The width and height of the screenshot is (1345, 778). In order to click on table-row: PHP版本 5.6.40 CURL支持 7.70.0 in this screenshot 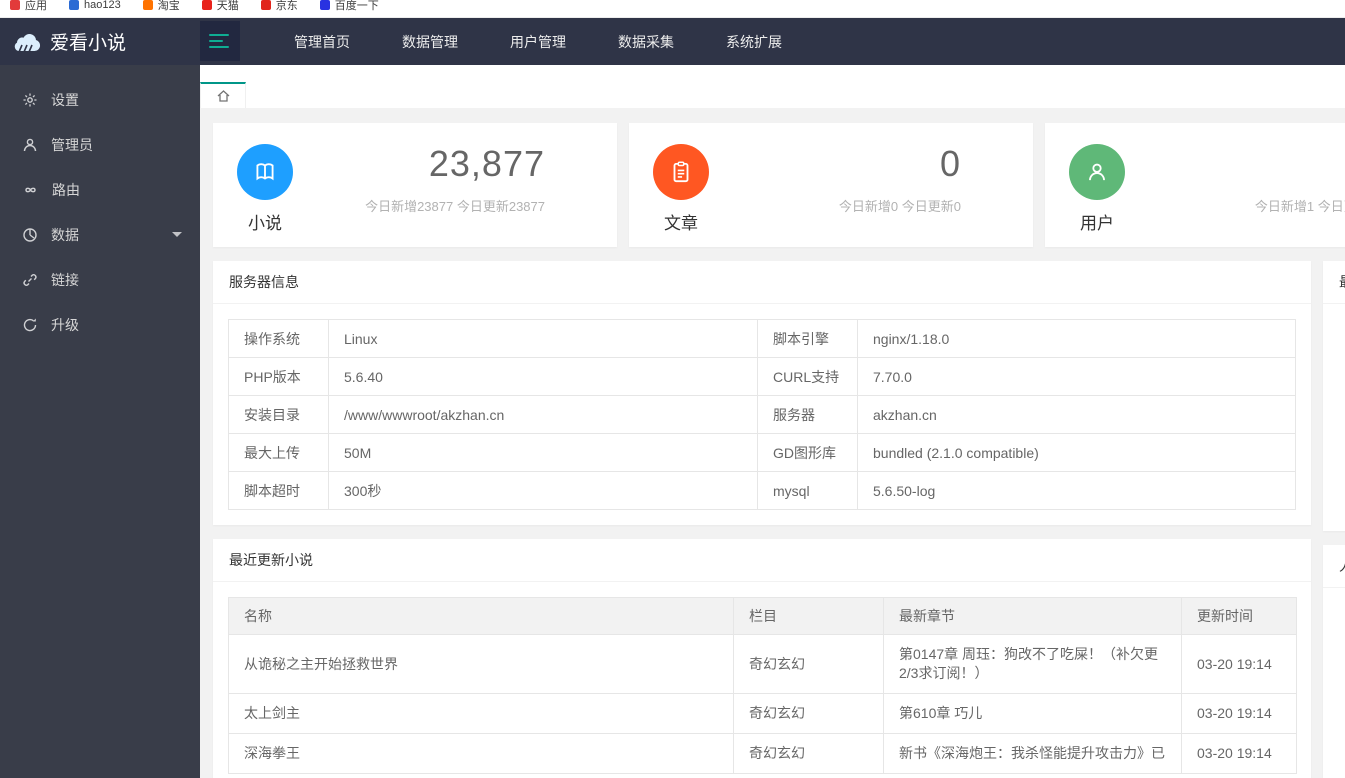, I will do `click(762, 376)`.